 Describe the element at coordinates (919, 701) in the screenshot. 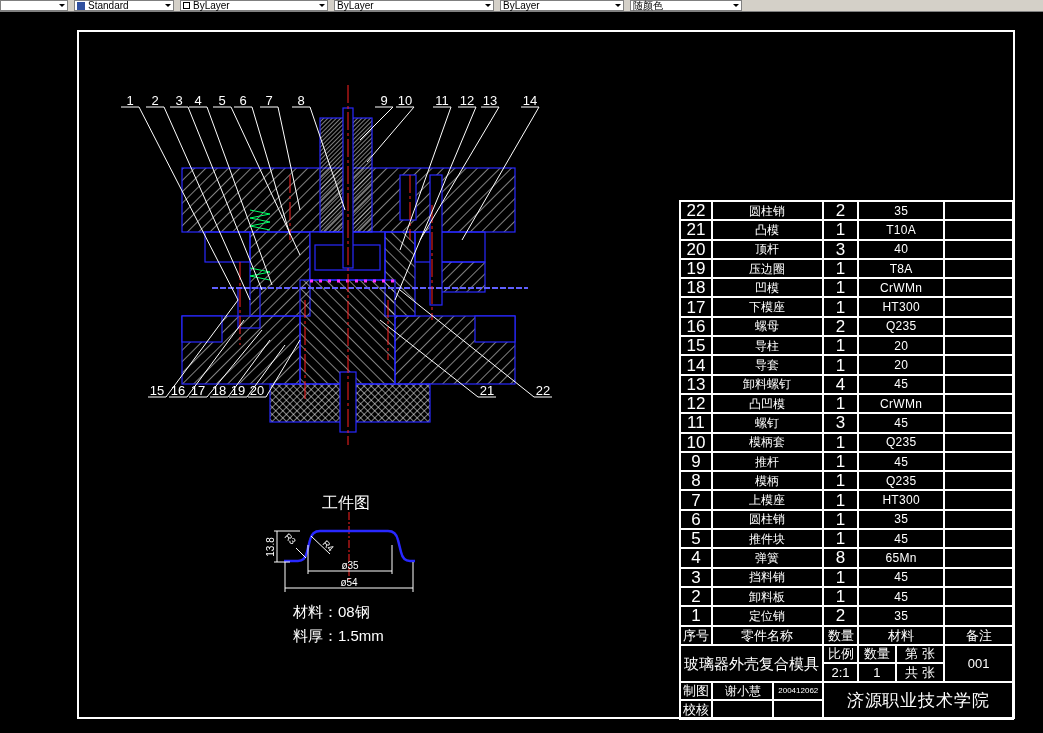

I see `school-name: 济源职业技术学院` at that location.